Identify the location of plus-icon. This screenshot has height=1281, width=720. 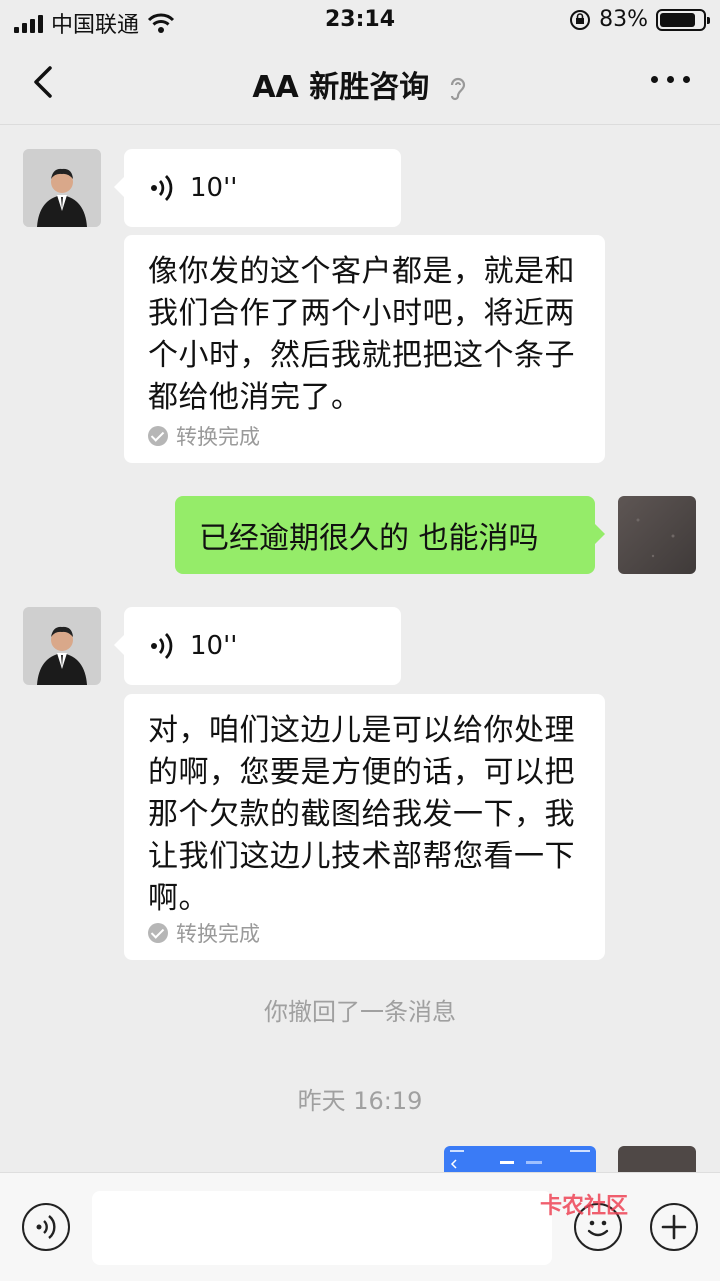
(674, 1227).